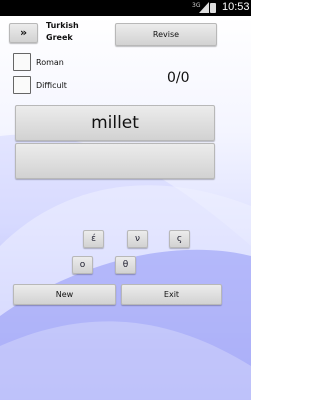  Describe the element at coordinates (204, 7) in the screenshot. I see `signal-icon` at that location.